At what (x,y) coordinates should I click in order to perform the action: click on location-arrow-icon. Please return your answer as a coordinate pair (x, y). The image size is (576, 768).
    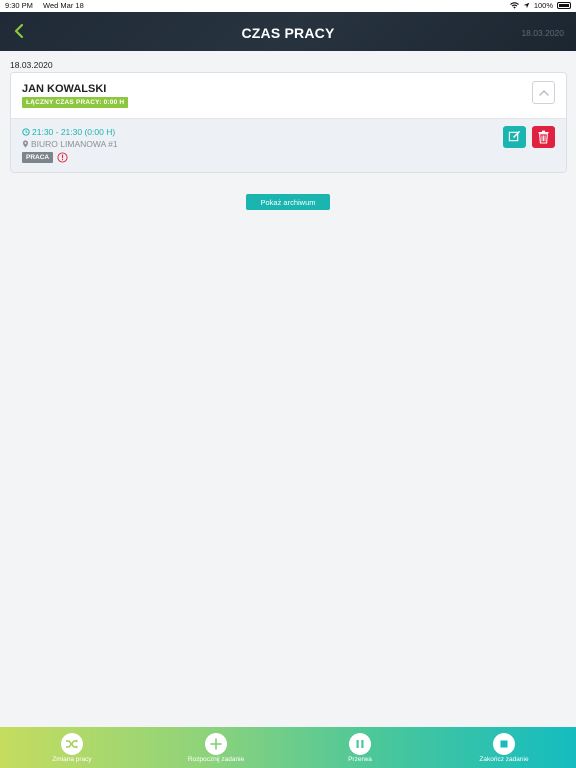
    Looking at the image, I should click on (526, 5).